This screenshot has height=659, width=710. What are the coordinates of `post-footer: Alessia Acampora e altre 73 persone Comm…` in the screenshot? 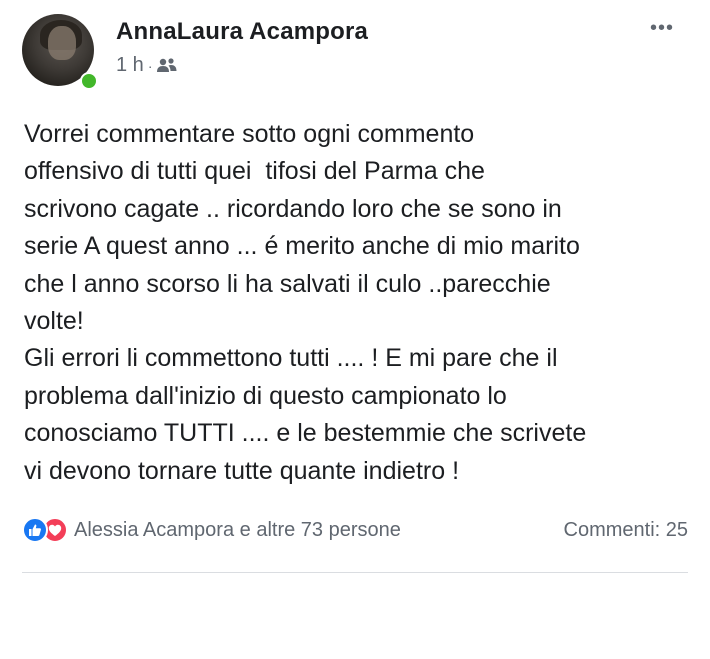 It's located at (355, 530).